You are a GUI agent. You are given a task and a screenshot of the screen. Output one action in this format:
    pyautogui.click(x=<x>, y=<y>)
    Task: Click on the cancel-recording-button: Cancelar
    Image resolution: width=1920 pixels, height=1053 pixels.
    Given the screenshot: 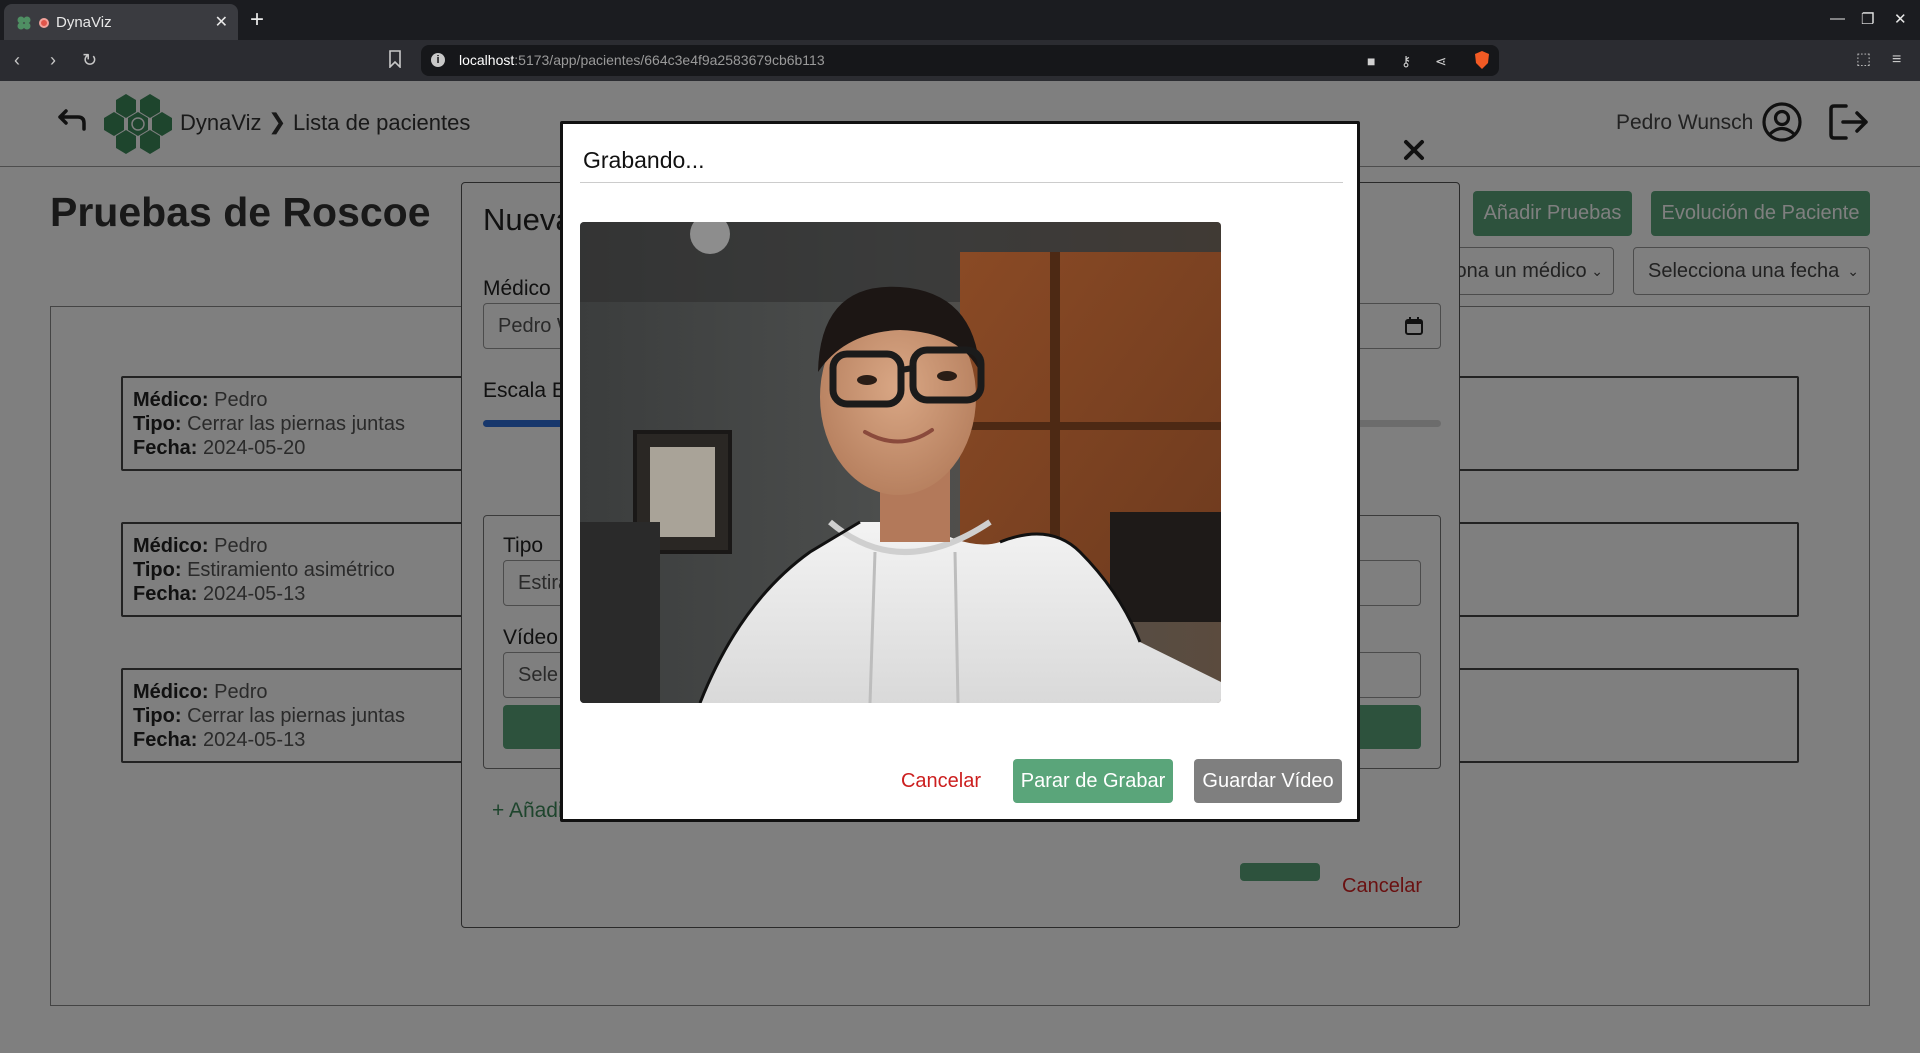 What is the action you would take?
    pyautogui.click(x=941, y=781)
    